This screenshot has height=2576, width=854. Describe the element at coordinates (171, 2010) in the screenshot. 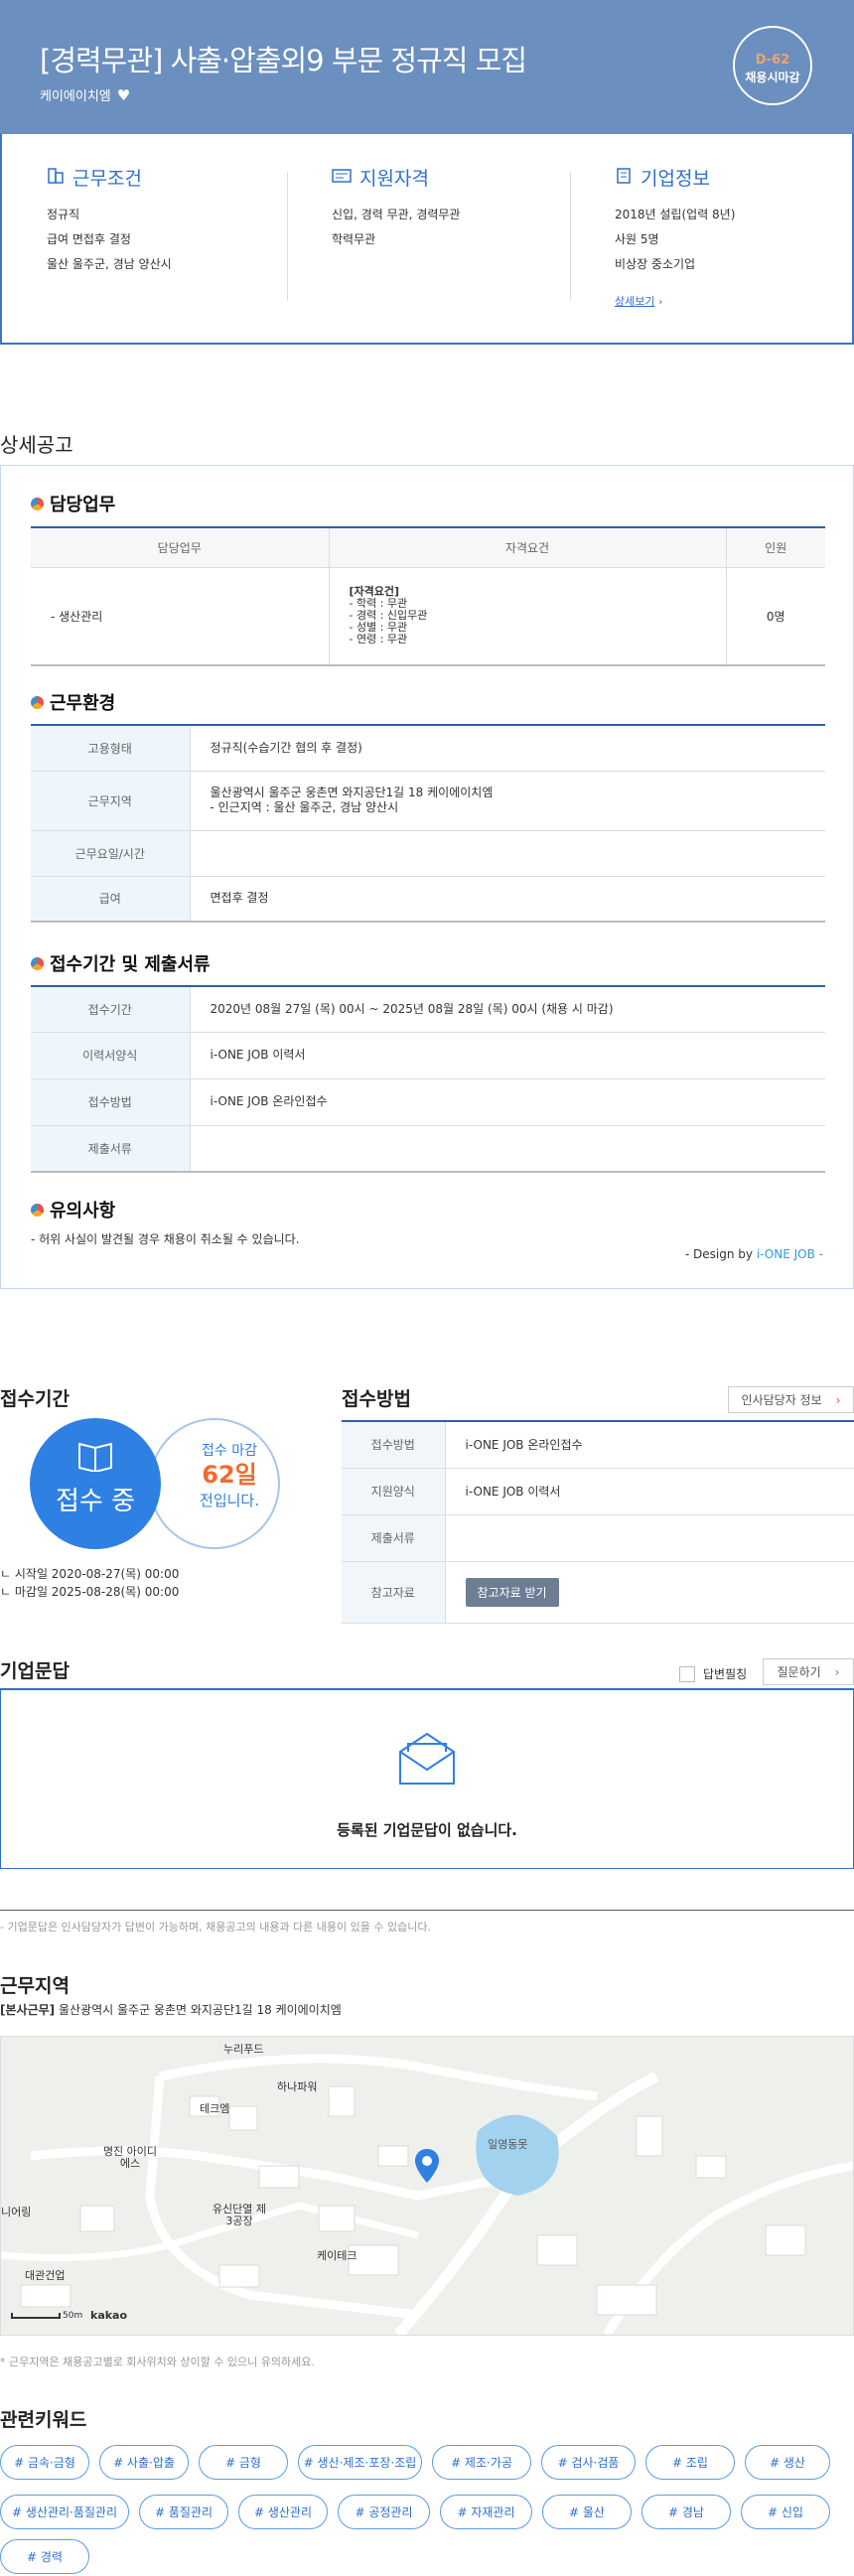

I see `location-address: [본사근무] 울산광역시 울주군 웅촌면 와지공단1길 18 케이에이치엠` at that location.